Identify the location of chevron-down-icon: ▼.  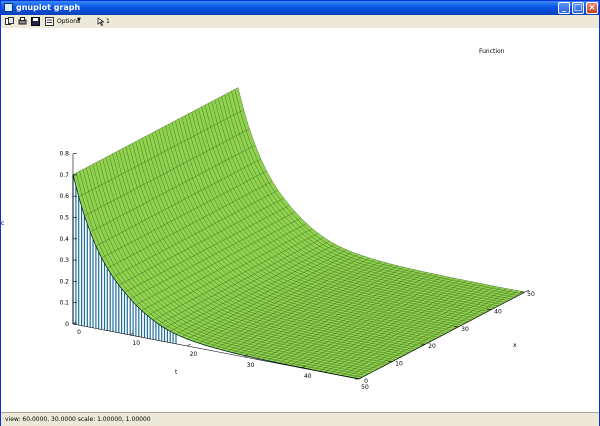
(79, 20).